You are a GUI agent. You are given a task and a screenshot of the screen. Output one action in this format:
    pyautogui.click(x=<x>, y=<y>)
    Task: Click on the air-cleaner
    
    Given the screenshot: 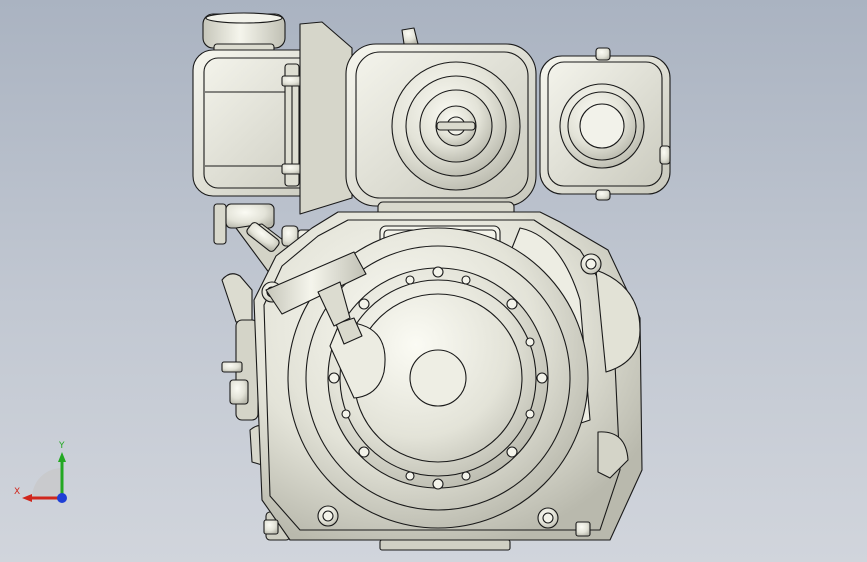 What is the action you would take?
    pyautogui.click(x=605, y=124)
    